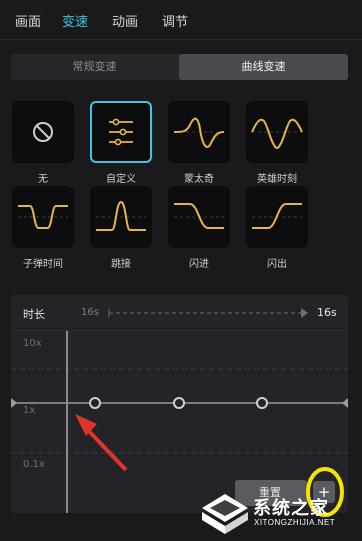 This screenshot has width=362, height=541. I want to click on speed-mode-switch: 常规变速 曲线变速, so click(179, 67).